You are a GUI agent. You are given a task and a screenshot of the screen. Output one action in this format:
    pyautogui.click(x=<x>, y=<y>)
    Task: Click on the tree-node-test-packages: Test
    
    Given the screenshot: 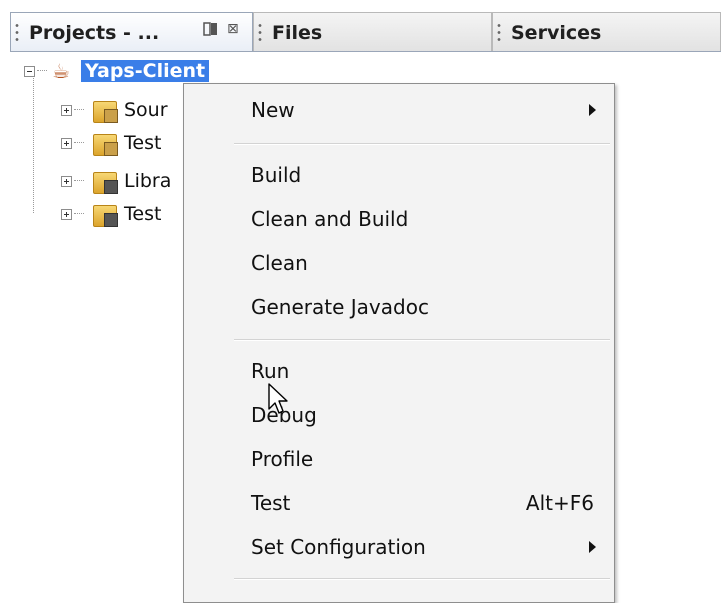 What is the action you would take?
    pyautogui.click(x=111, y=143)
    